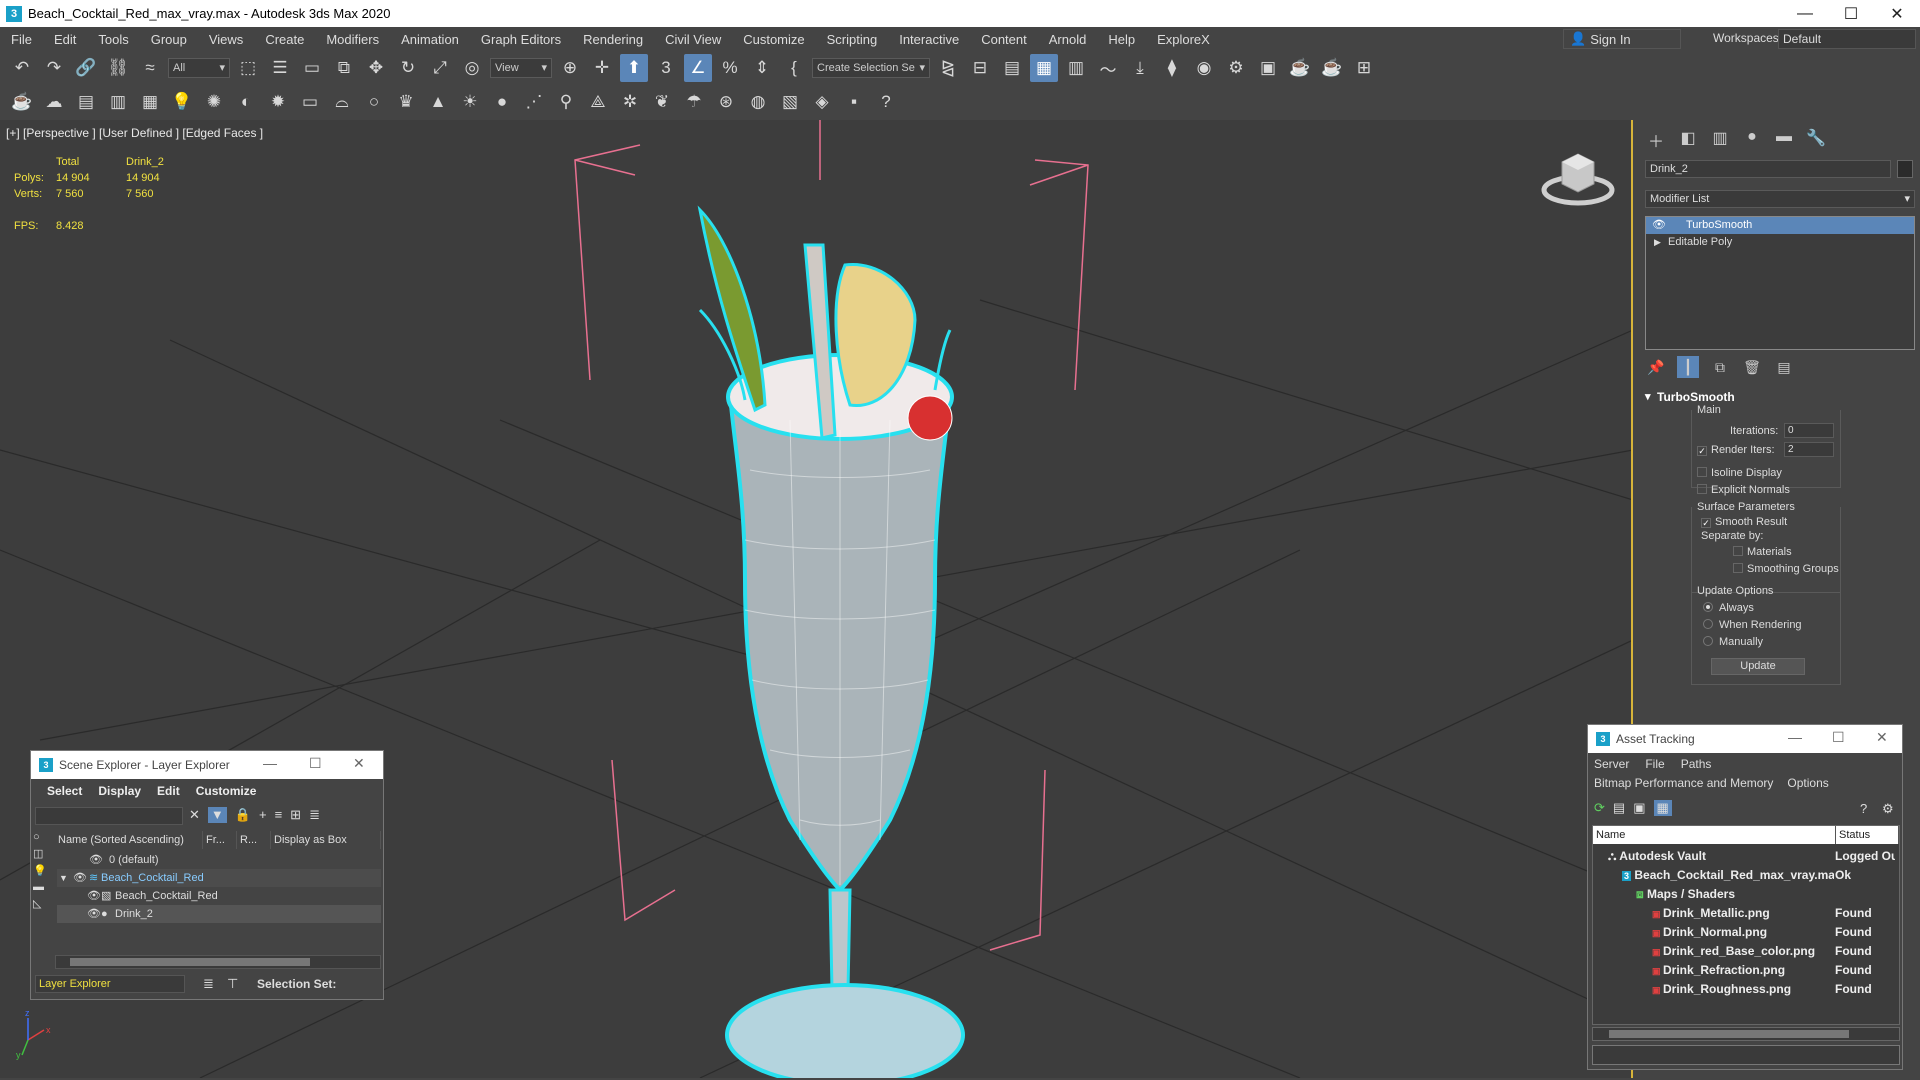 The width and height of the screenshot is (1920, 1080). Describe the element at coordinates (570, 68) in the screenshot. I see `pivot-center-icon: ⊕` at that location.